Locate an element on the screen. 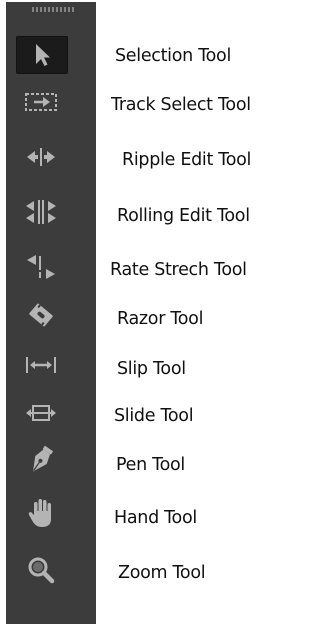 The image size is (320, 628). slide-tool-button is located at coordinates (41, 413).